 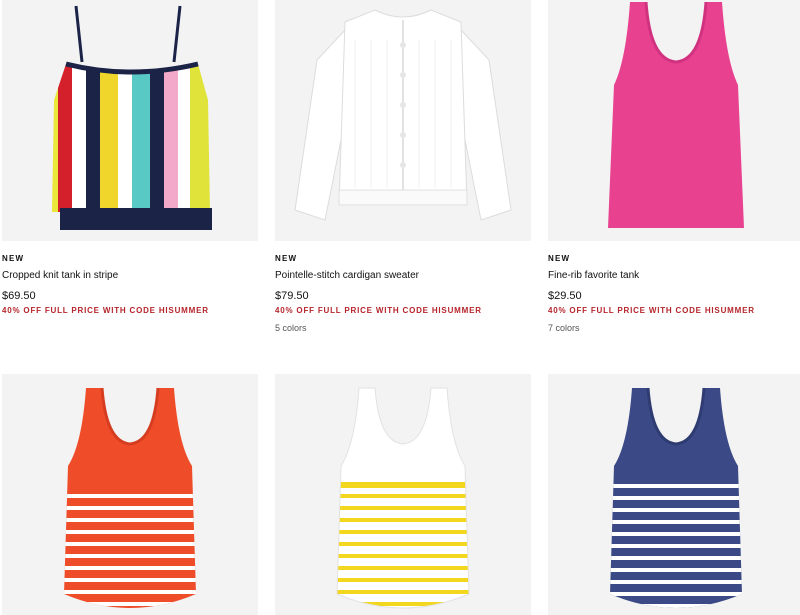 I want to click on product-price: $29.50, so click(x=565, y=296).